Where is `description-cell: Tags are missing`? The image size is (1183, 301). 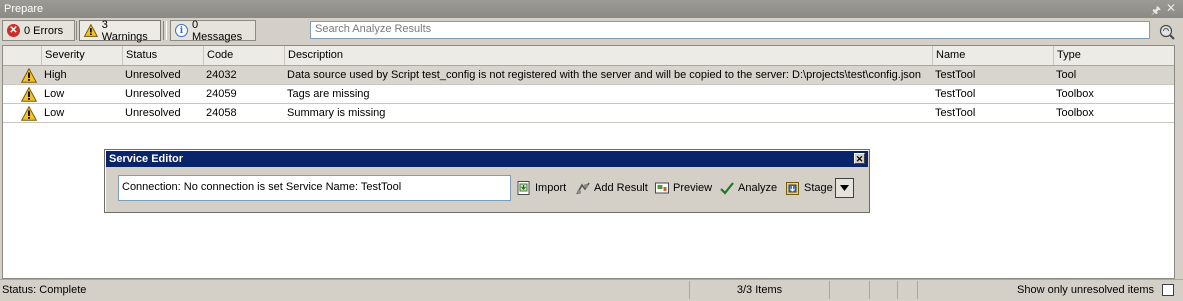 description-cell: Tags are missing is located at coordinates (328, 94).